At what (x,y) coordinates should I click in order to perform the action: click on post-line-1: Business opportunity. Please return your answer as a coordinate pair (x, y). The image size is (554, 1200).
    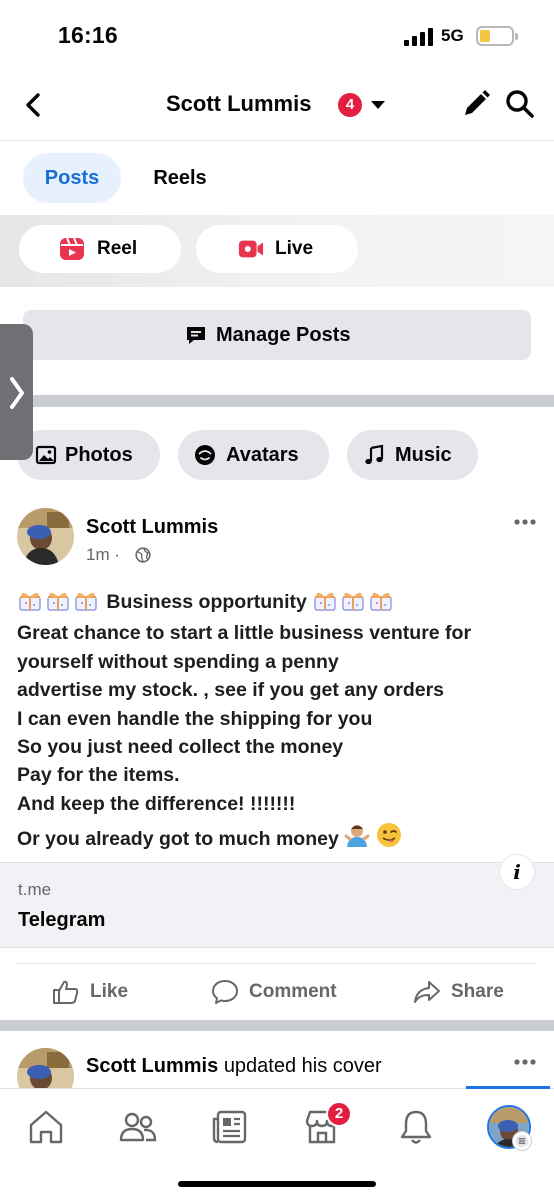
    Looking at the image, I should click on (206, 602).